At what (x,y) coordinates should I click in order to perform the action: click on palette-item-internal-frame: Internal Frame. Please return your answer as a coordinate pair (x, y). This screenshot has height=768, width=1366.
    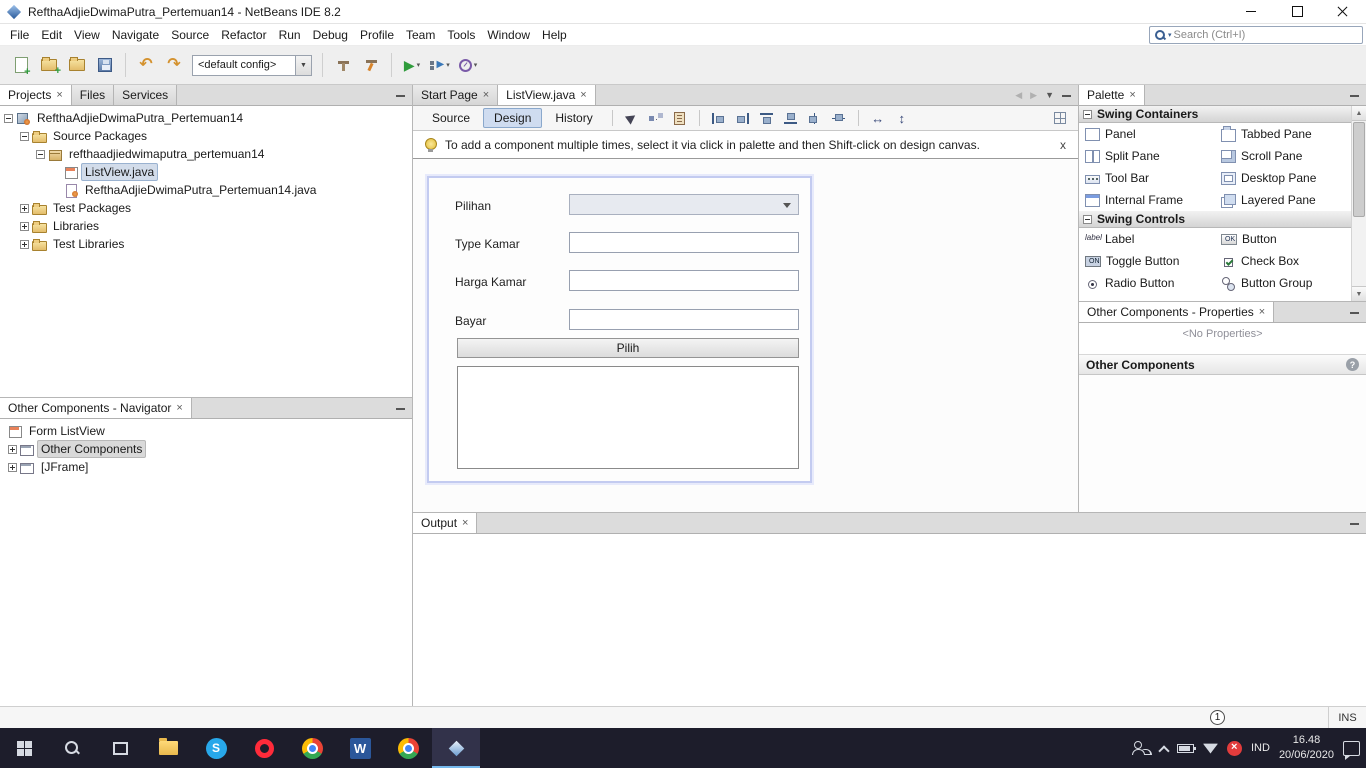
    Looking at the image, I should click on (1147, 200).